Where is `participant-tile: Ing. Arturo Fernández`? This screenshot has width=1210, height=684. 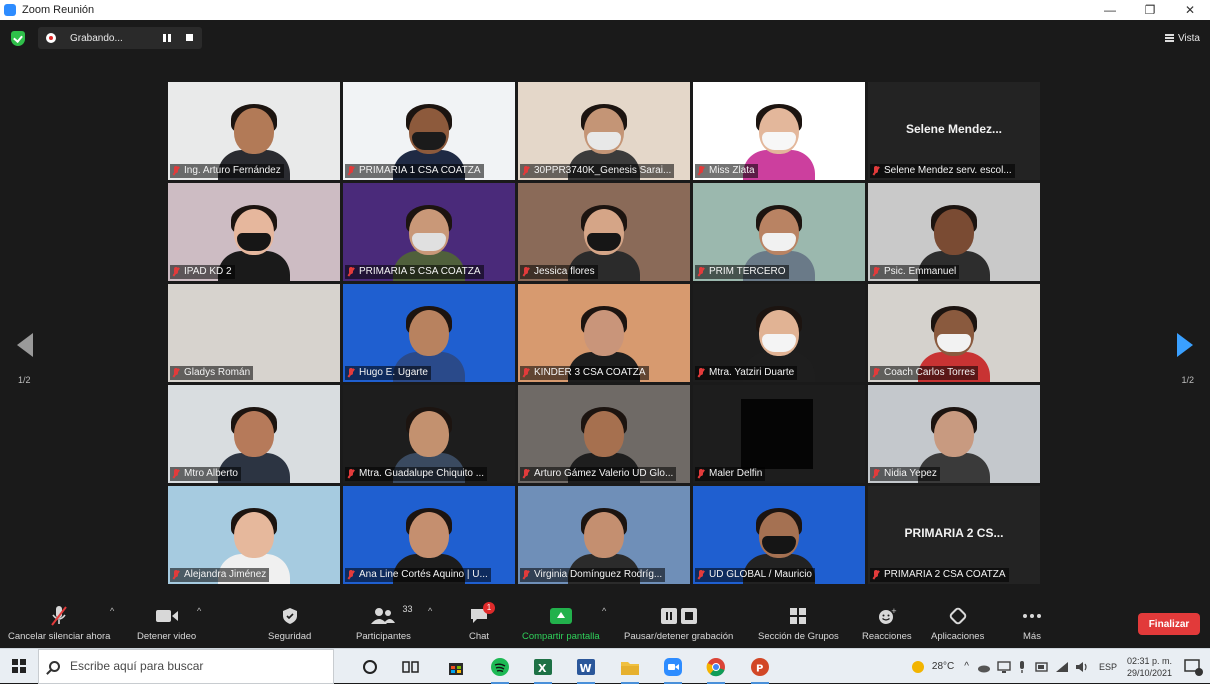
participant-tile: Ing. Arturo Fernández is located at coordinates (254, 131).